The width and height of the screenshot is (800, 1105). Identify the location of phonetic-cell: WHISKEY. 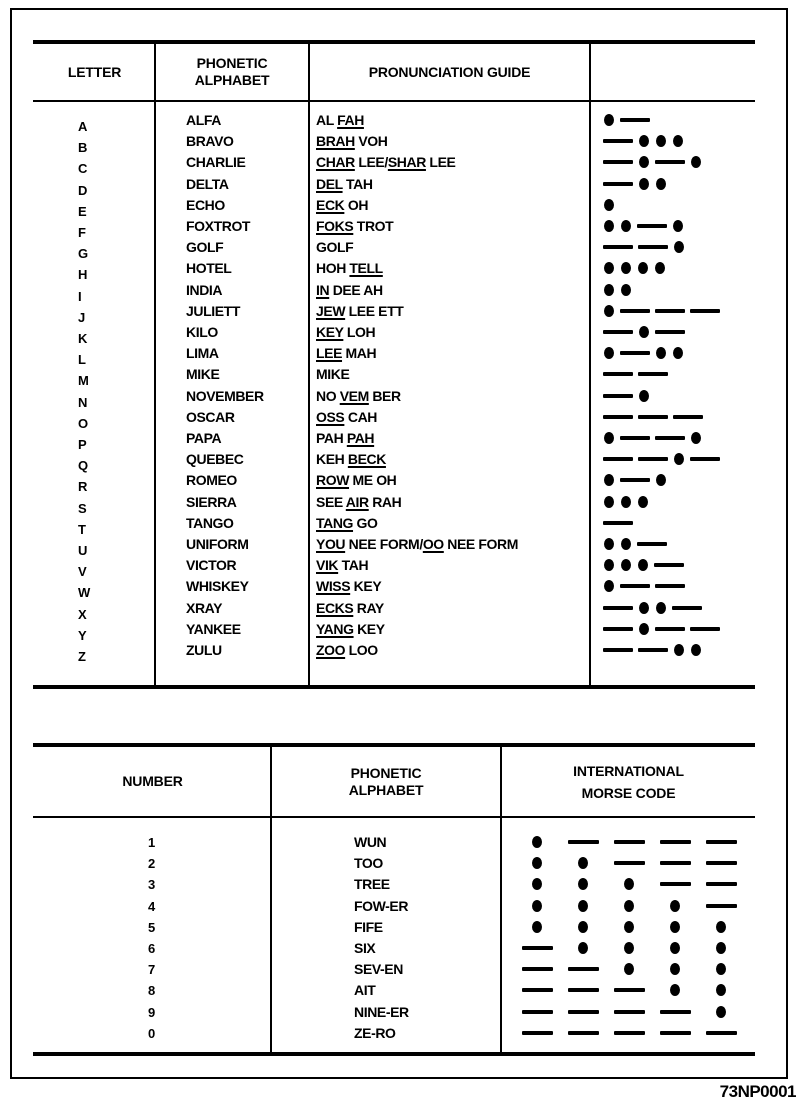
(217, 586).